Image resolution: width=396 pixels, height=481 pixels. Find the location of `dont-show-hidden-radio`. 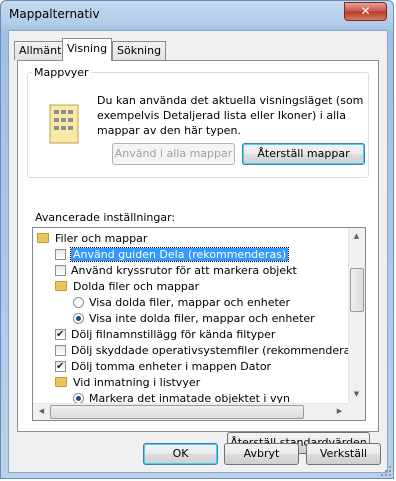

dont-show-hidden-radio is located at coordinates (78, 318).